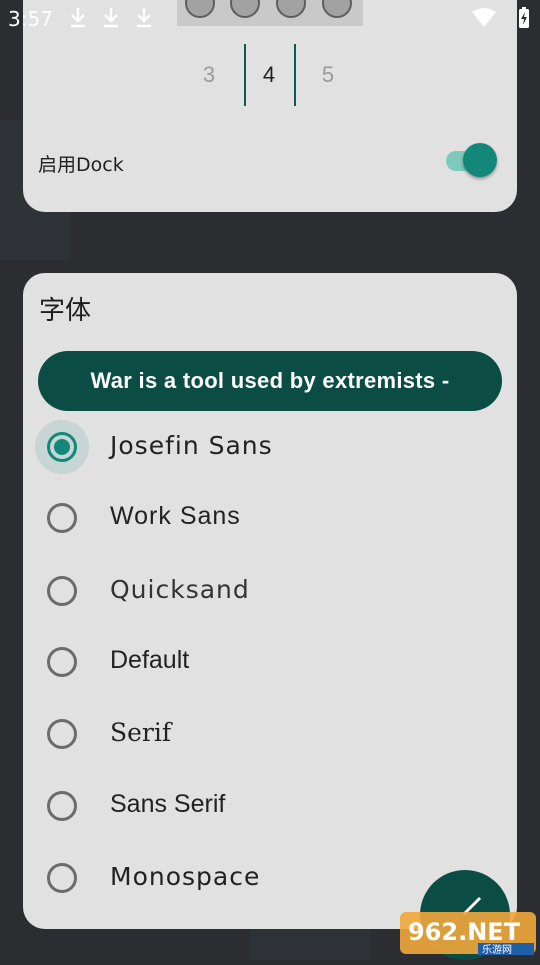 The width and height of the screenshot is (540, 965). What do you see at coordinates (258, 806) in the screenshot?
I see `font-option-sans-serif: Sans Serif` at bounding box center [258, 806].